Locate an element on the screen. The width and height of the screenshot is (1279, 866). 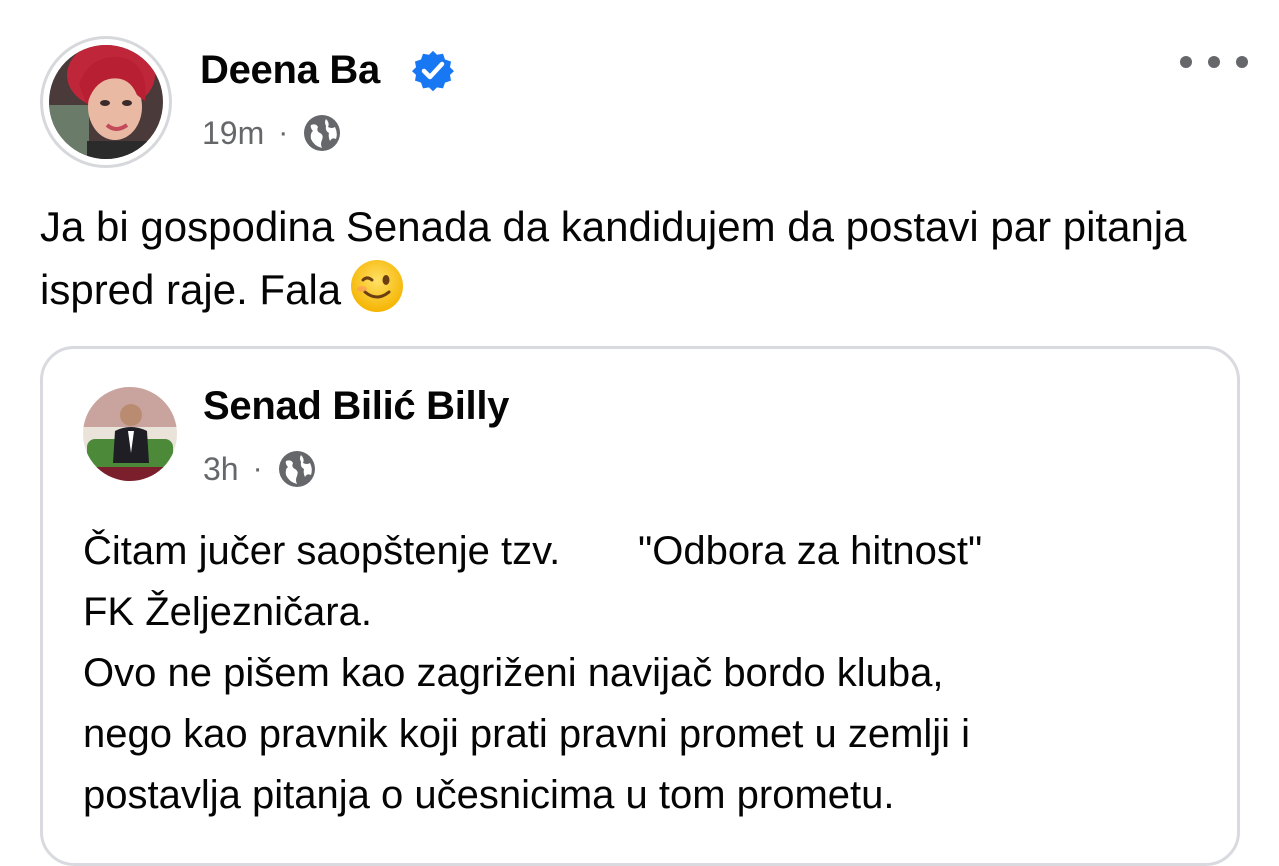
shared-post-time: 3h is located at coordinates (221, 469).